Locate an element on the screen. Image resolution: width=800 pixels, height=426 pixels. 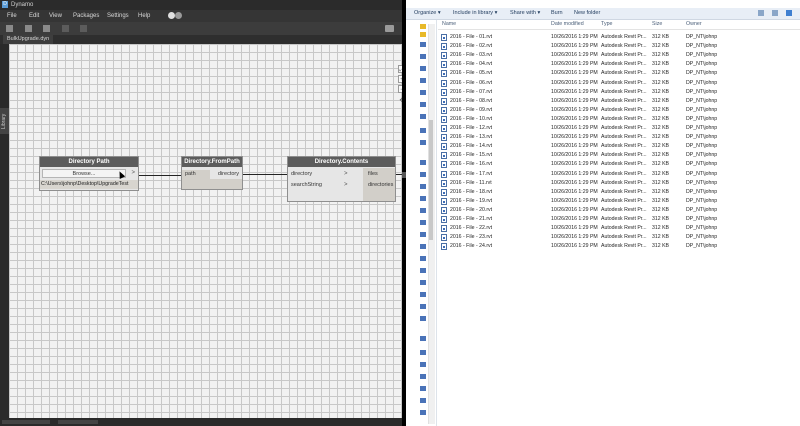
input-port-path: path is located at coordinates (190, 174).